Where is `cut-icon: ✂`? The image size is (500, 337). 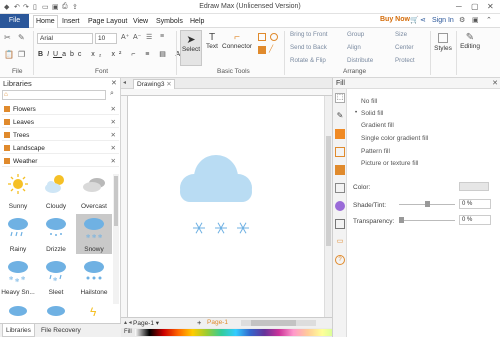 cut-icon: ✂ is located at coordinates (7, 37).